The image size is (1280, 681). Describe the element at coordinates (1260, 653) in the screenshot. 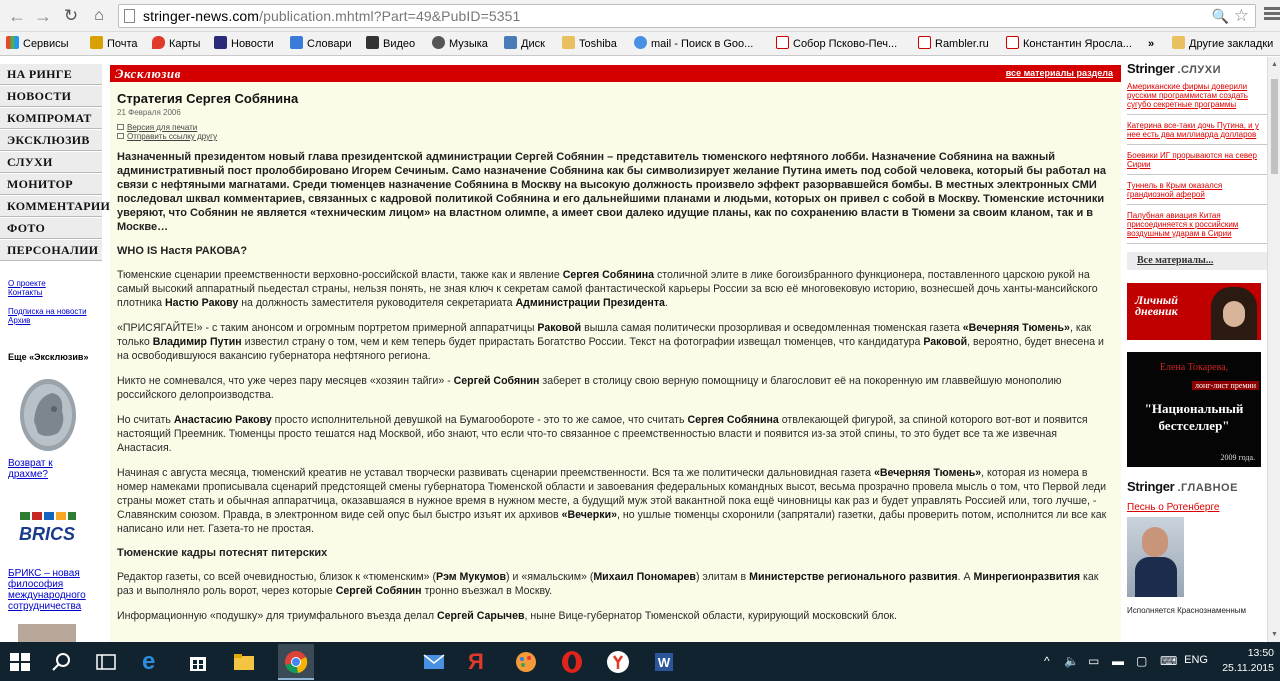

I see `clock-time: 13:50` at that location.